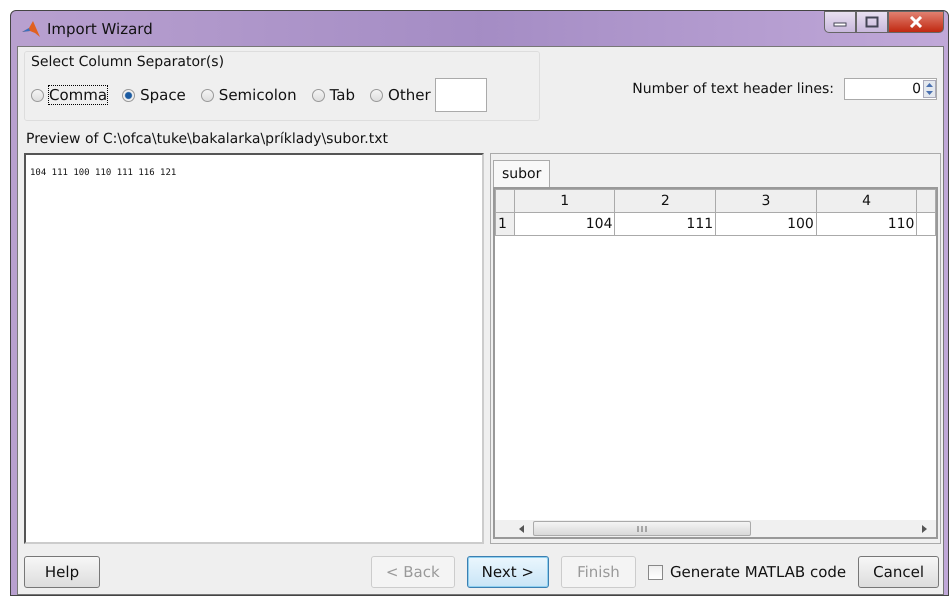 This screenshot has height=596, width=949. I want to click on preview-title: Preview of C:\ofca\tuke\bakalarka\príklady\subor.txt, so click(207, 139).